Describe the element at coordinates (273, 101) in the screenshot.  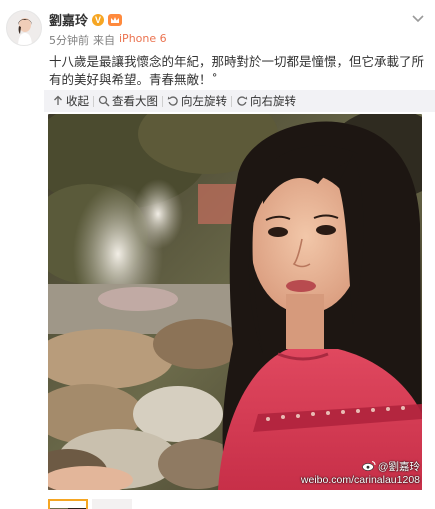
I see `rotate-right-label: 向右旋转` at that location.